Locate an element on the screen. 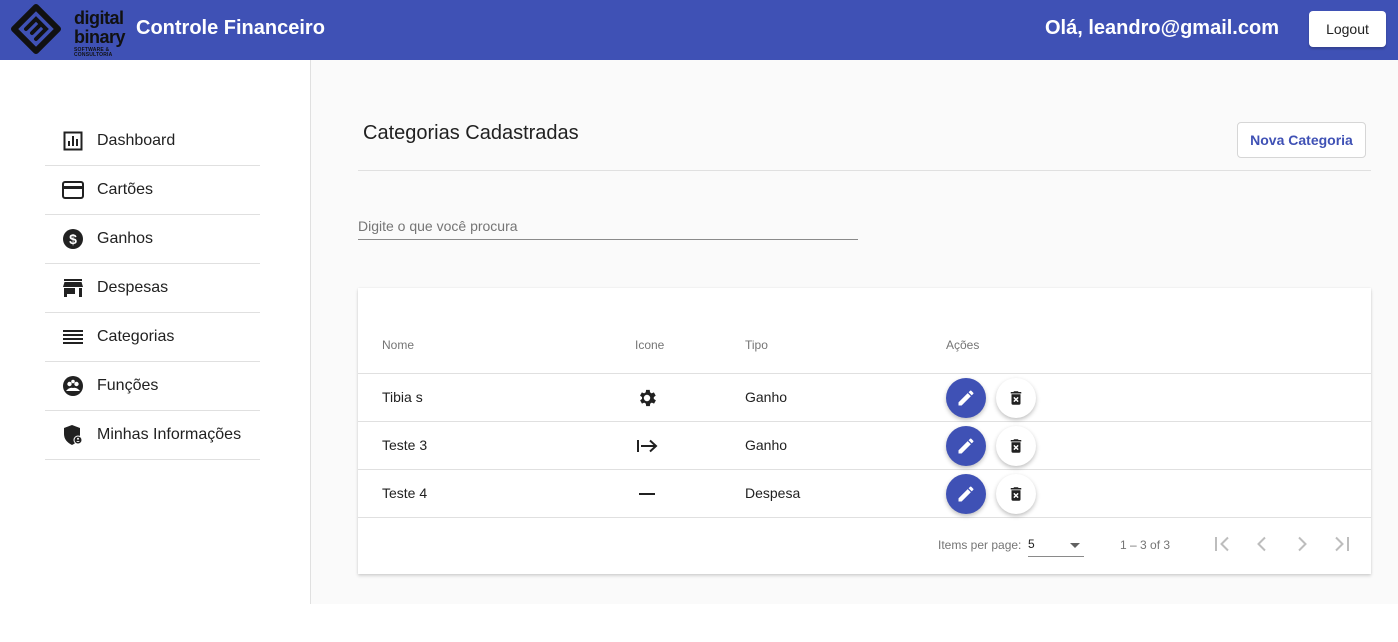 Image resolution: width=1398 pixels, height=642 pixels. sidebar-item-dashboard: Dashboard is located at coordinates (152, 141).